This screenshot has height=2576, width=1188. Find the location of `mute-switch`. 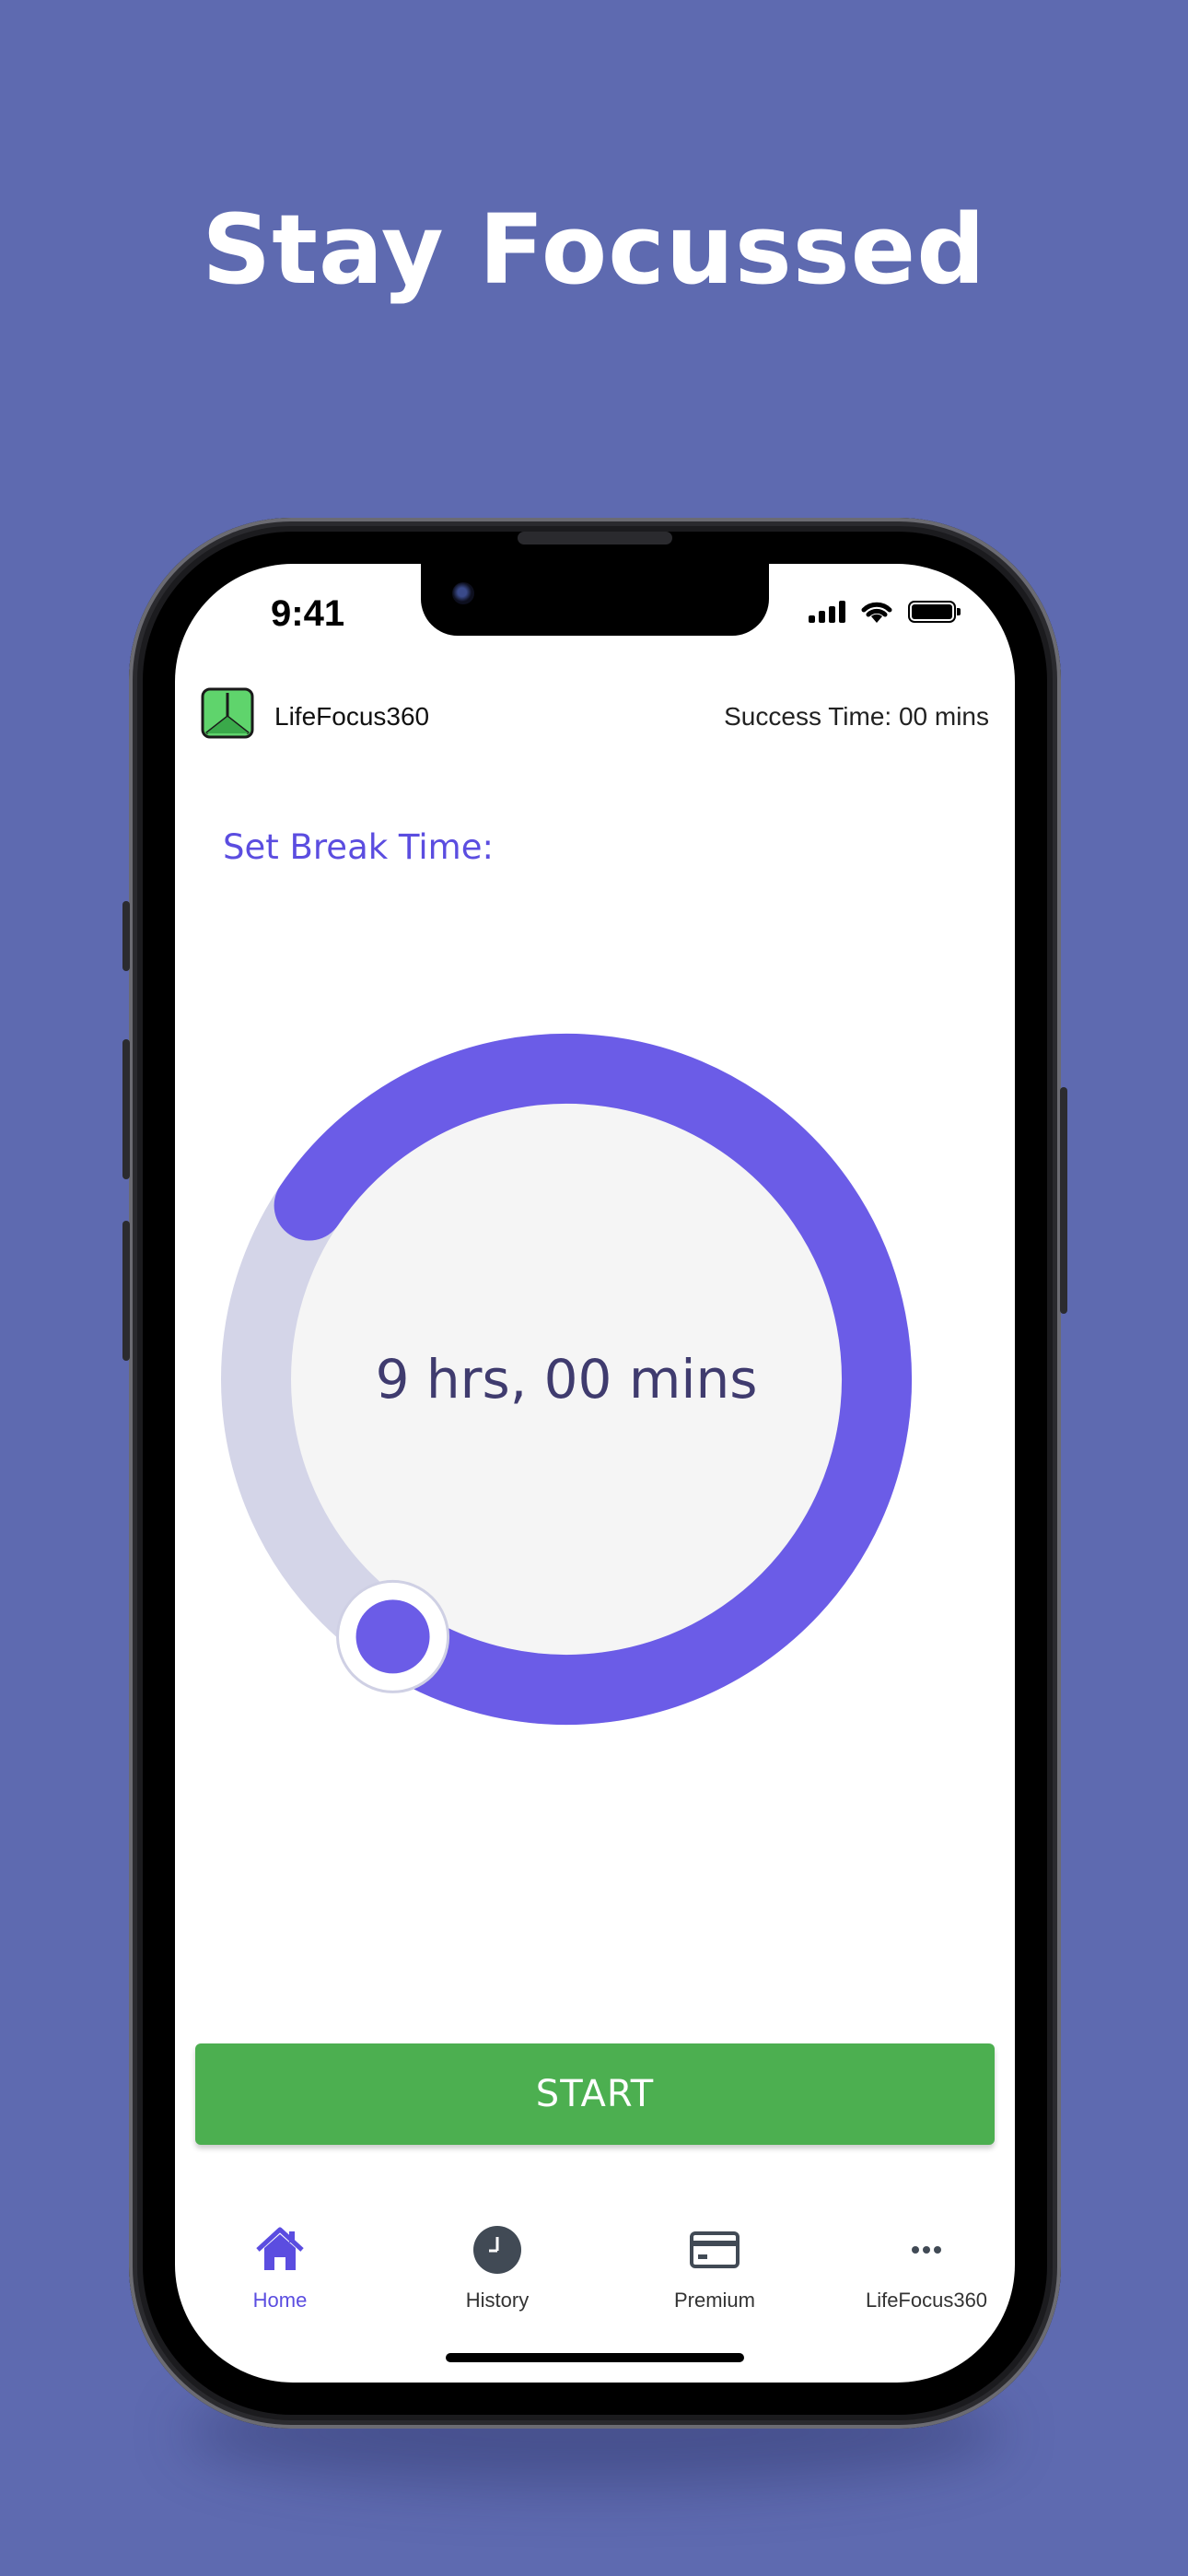

mute-switch is located at coordinates (126, 936).